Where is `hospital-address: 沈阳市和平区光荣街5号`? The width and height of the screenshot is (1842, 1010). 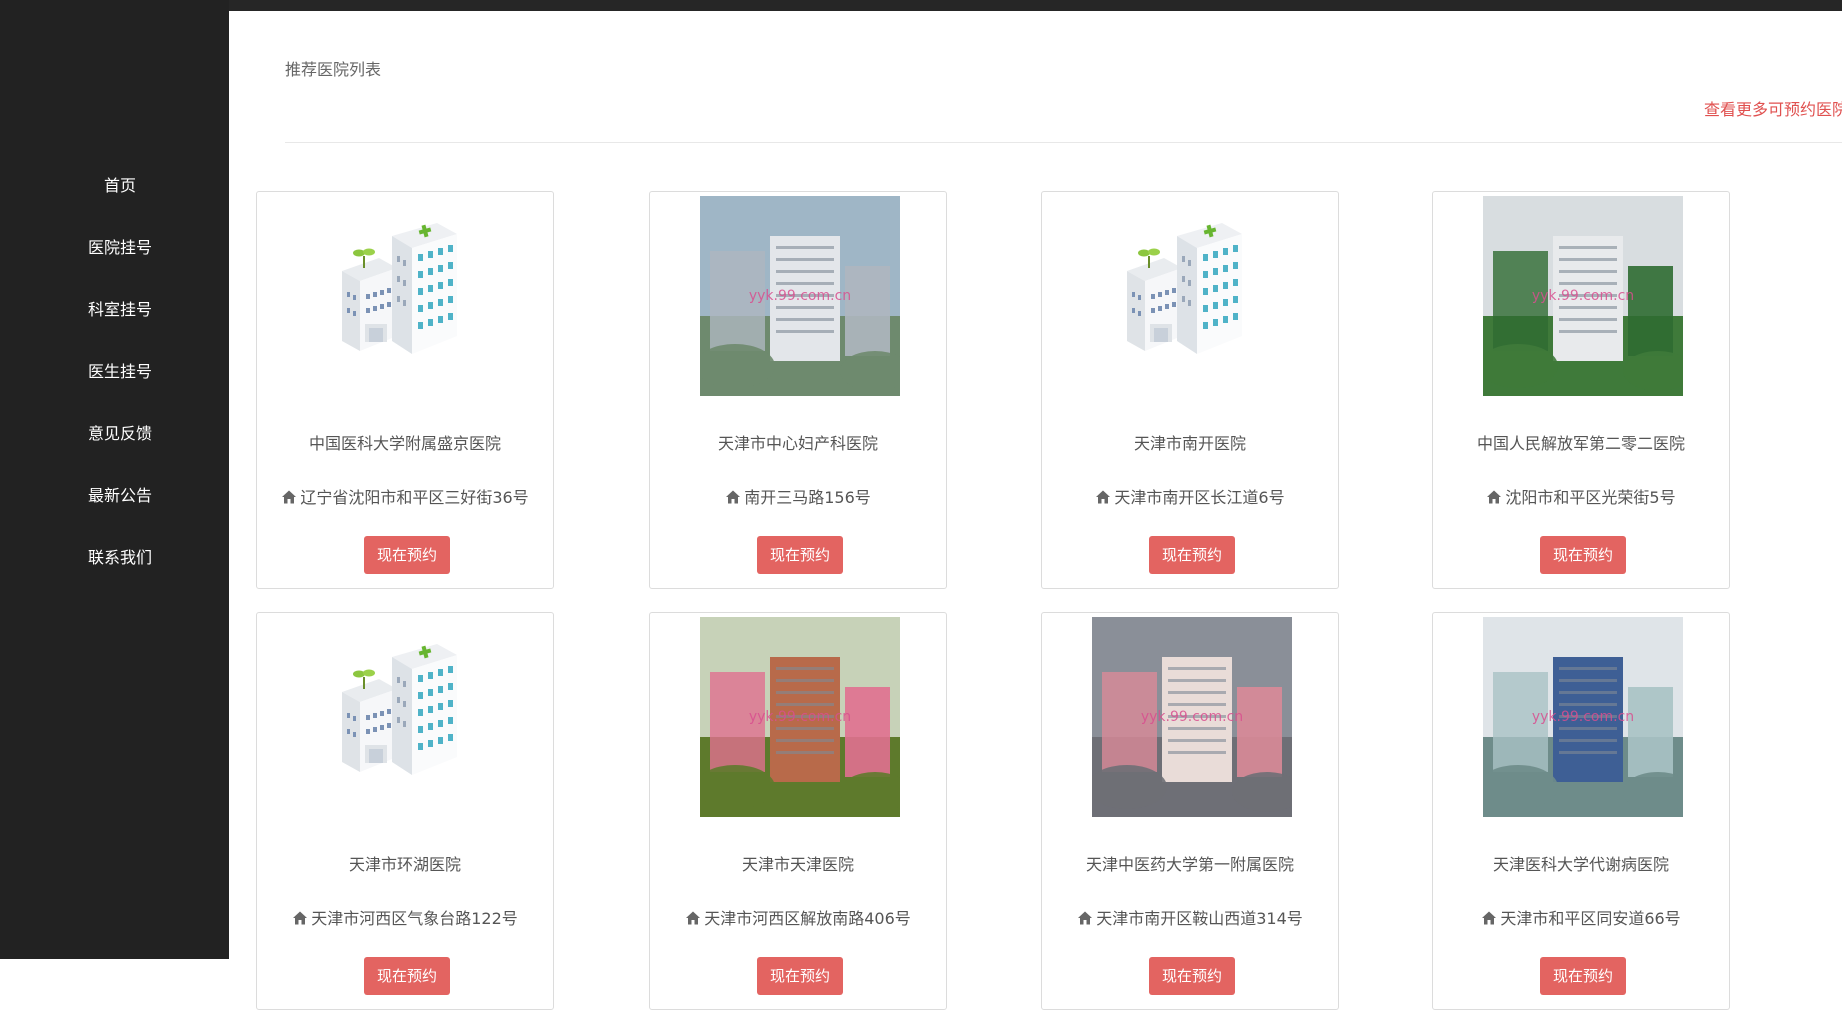
hospital-address: 沈阳市和平区光荣街5号 is located at coordinates (1581, 496).